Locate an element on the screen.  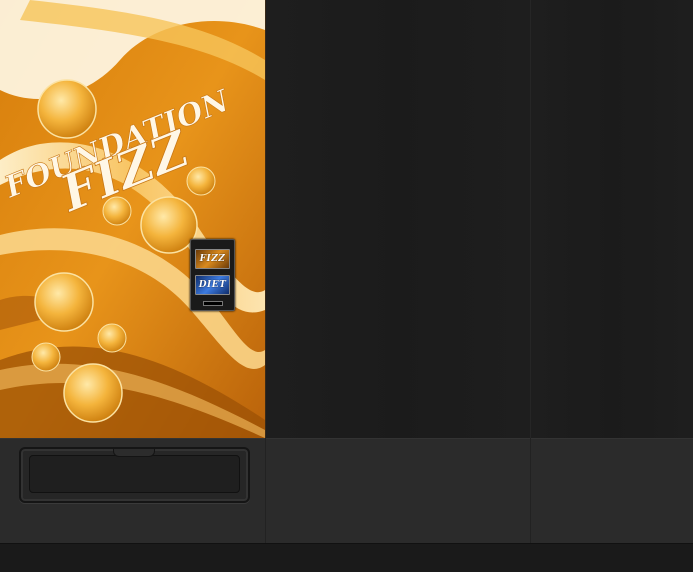
wall-divider is located at coordinates (530, 219).